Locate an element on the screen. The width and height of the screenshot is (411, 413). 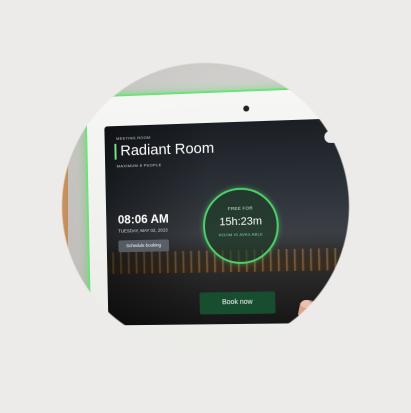
room-name: Radiant Room is located at coordinates (164, 150).